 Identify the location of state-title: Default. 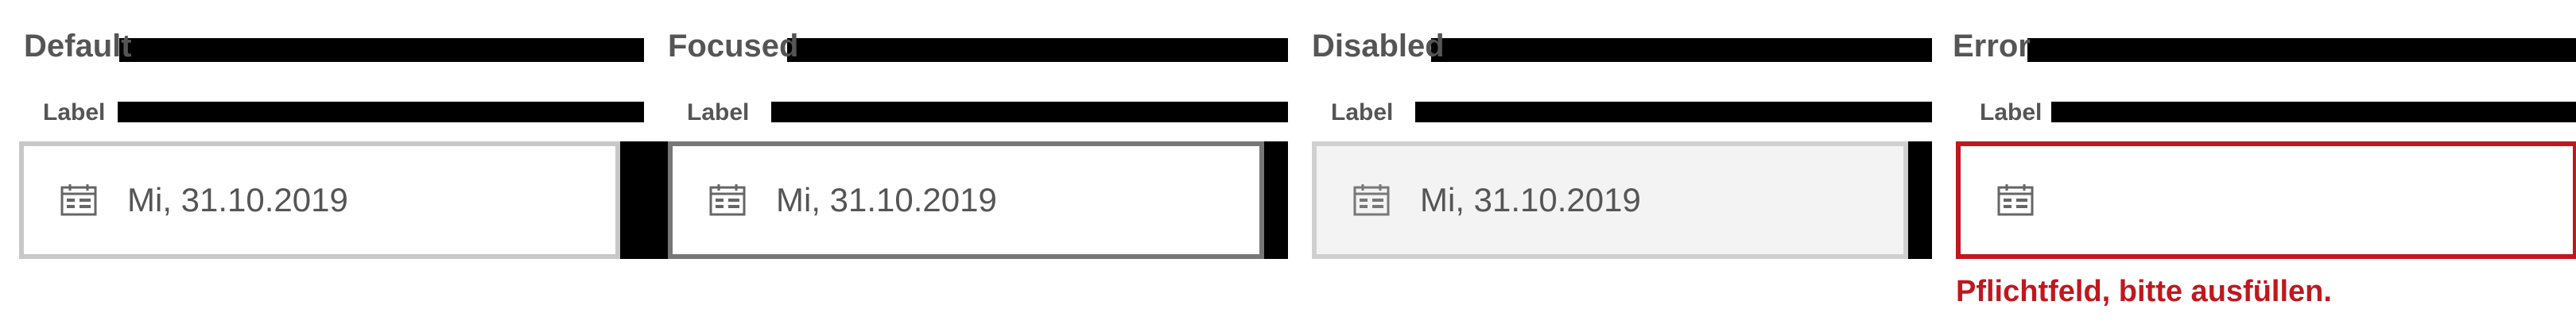
(78, 46).